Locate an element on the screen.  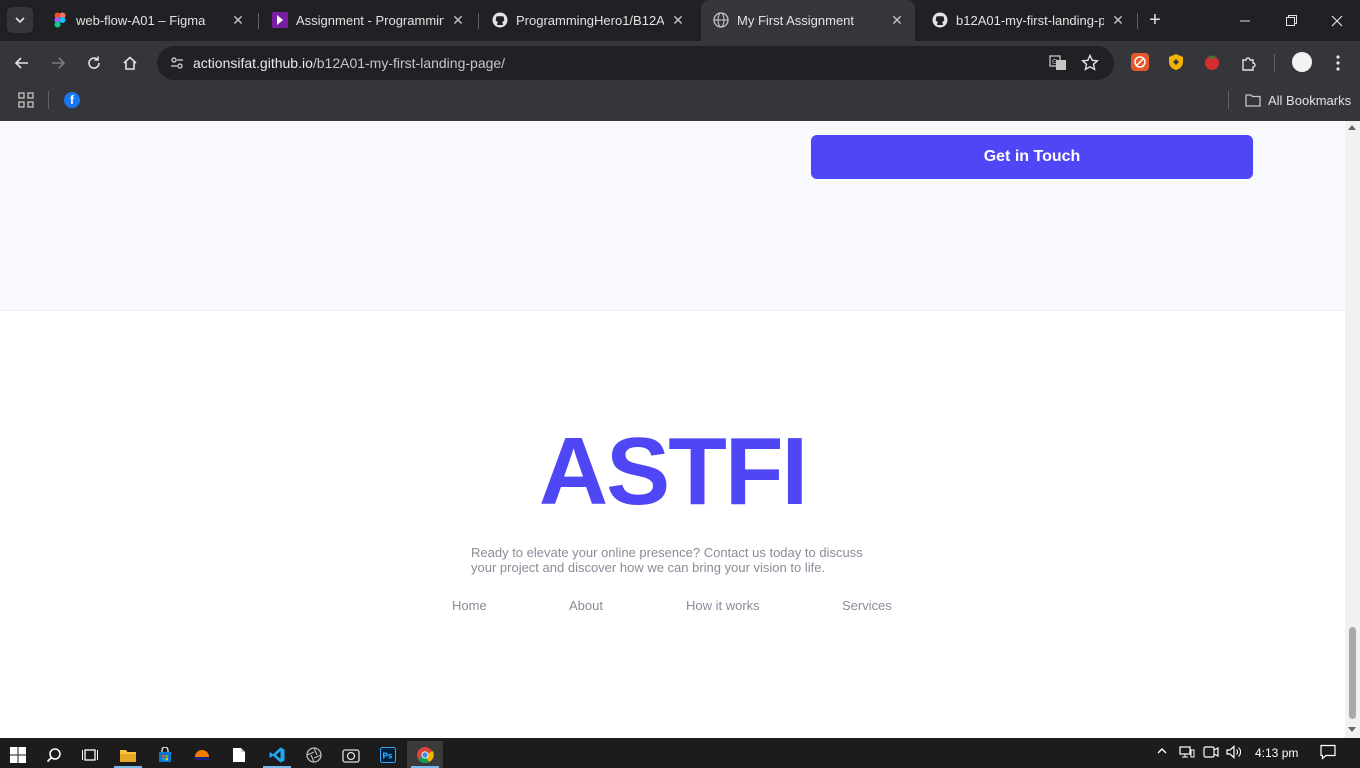
puzzle-icon is located at coordinates (1249, 64).